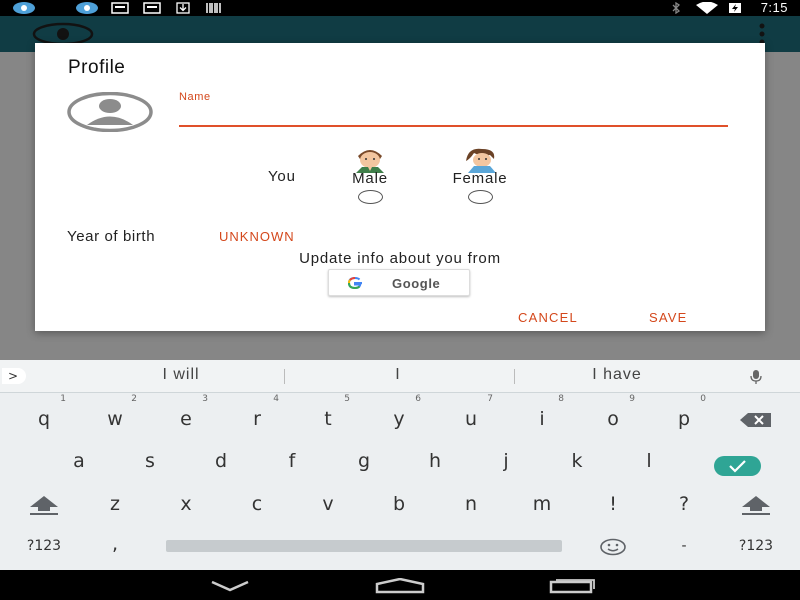 The image size is (800, 600). I want to click on shift-key-right, so click(756, 504).